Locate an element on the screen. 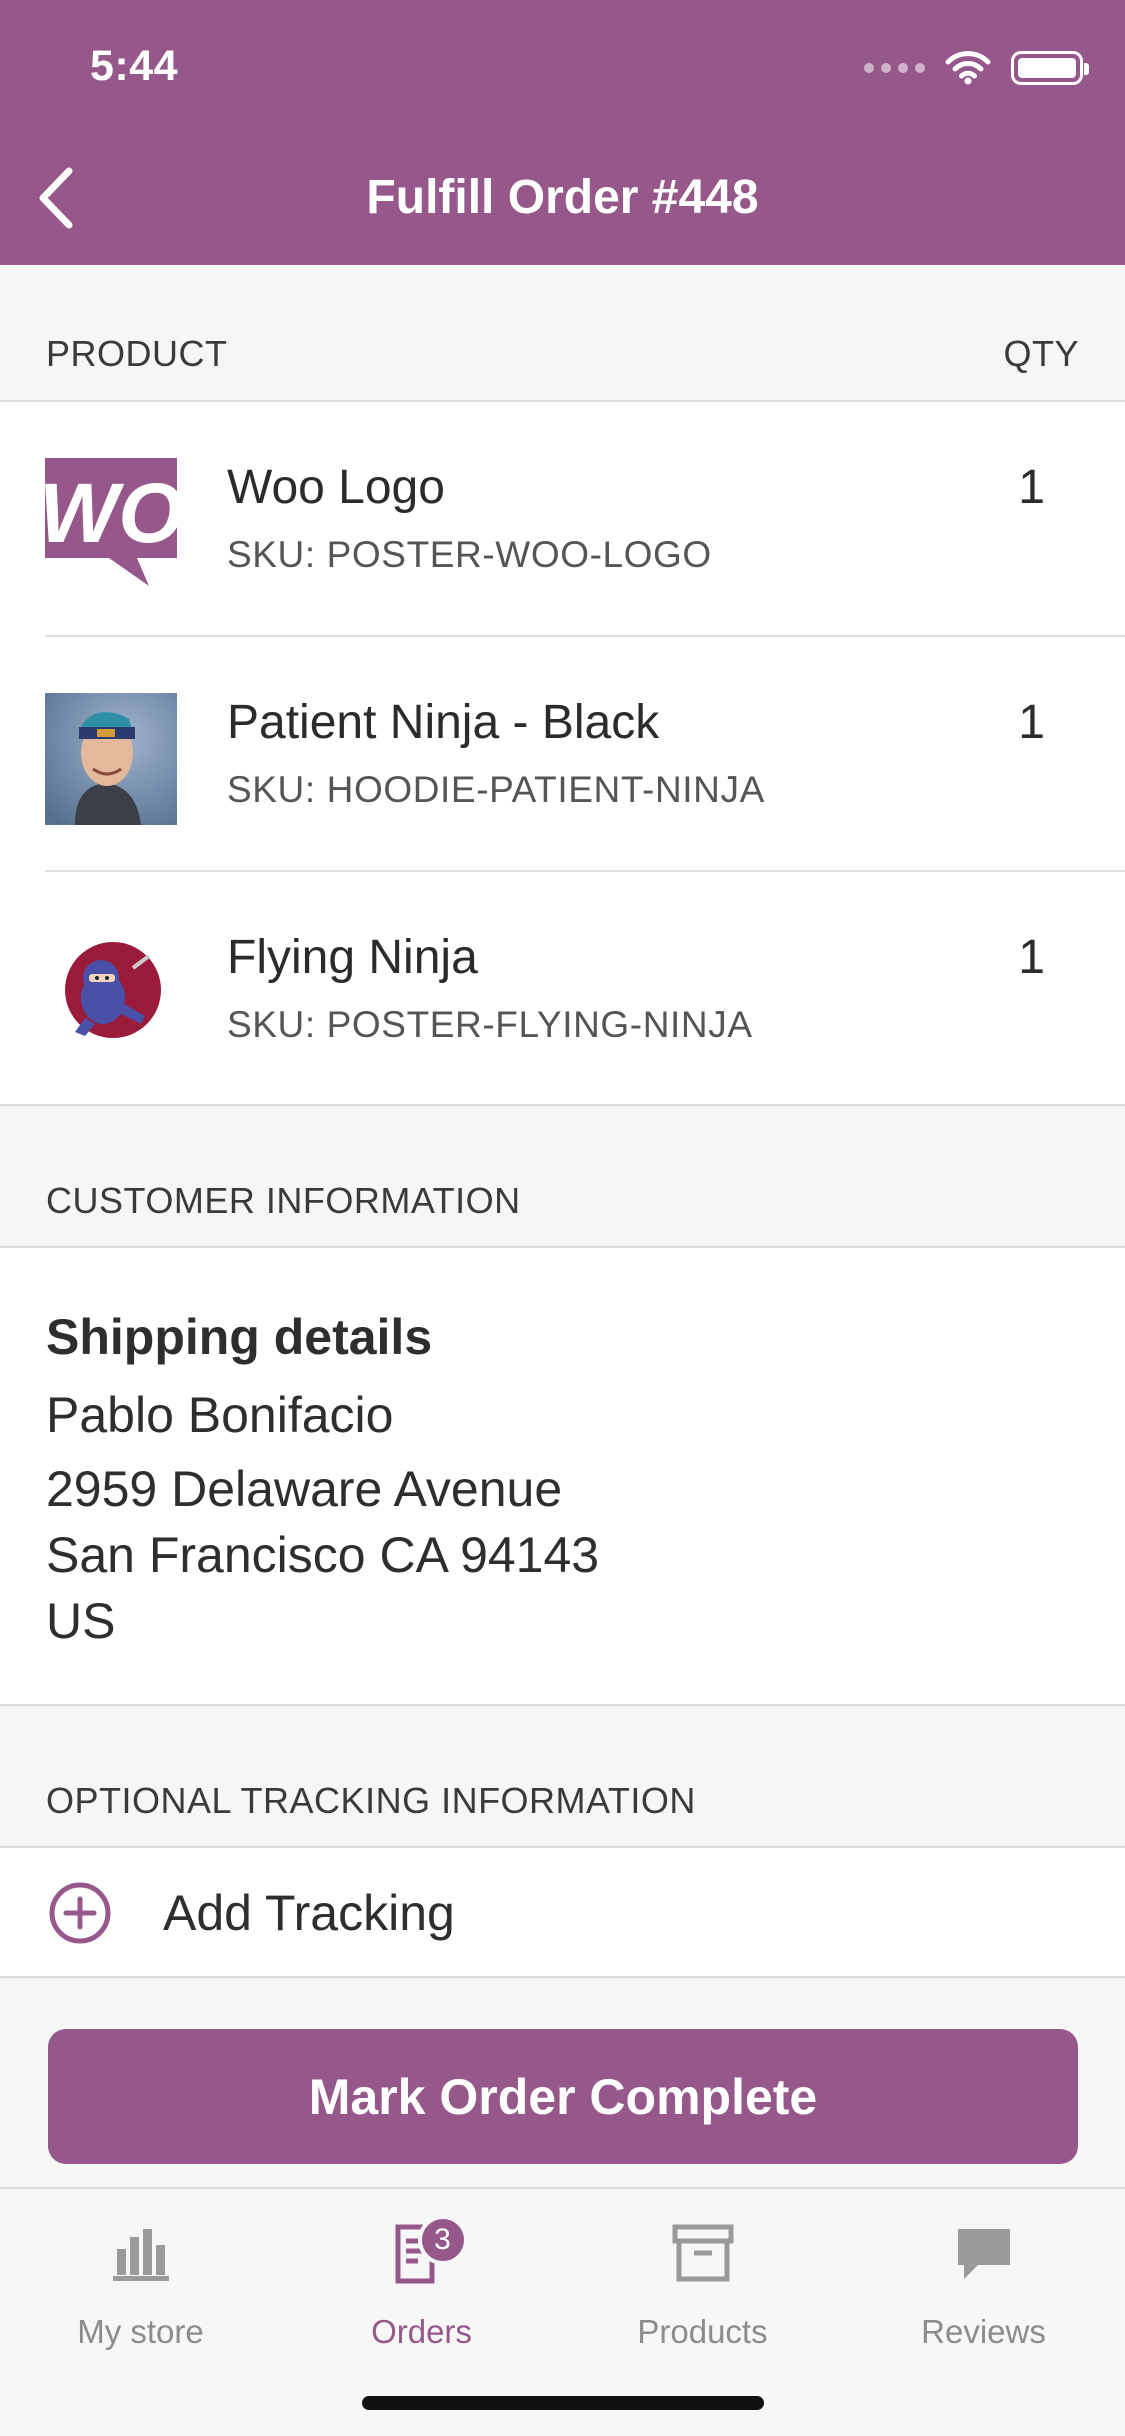  product-sku: SKU: POSTER-WOO-LOGO is located at coordinates (469, 554).